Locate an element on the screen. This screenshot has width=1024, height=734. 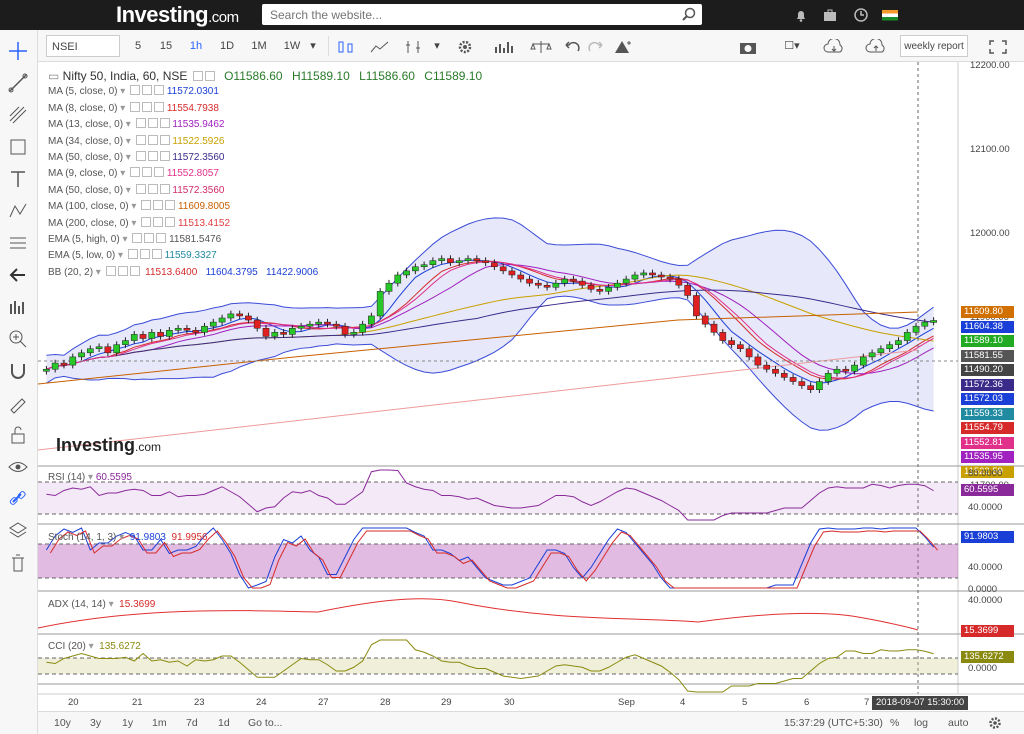
text-icon is located at coordinates (18, 179).